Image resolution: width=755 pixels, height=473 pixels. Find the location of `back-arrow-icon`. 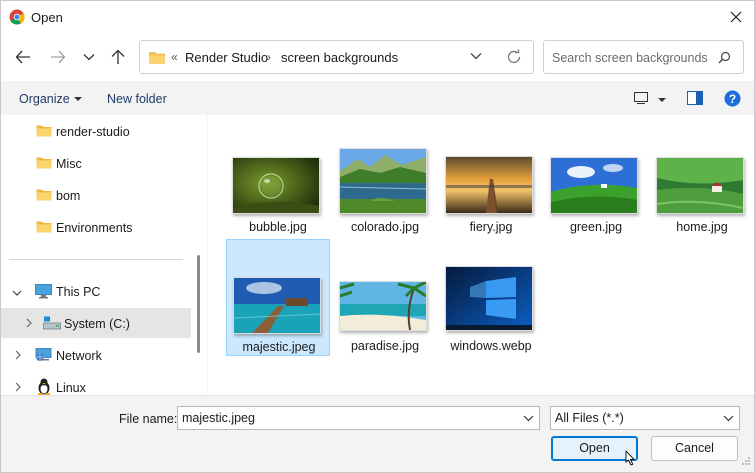

back-arrow-icon is located at coordinates (22, 57).